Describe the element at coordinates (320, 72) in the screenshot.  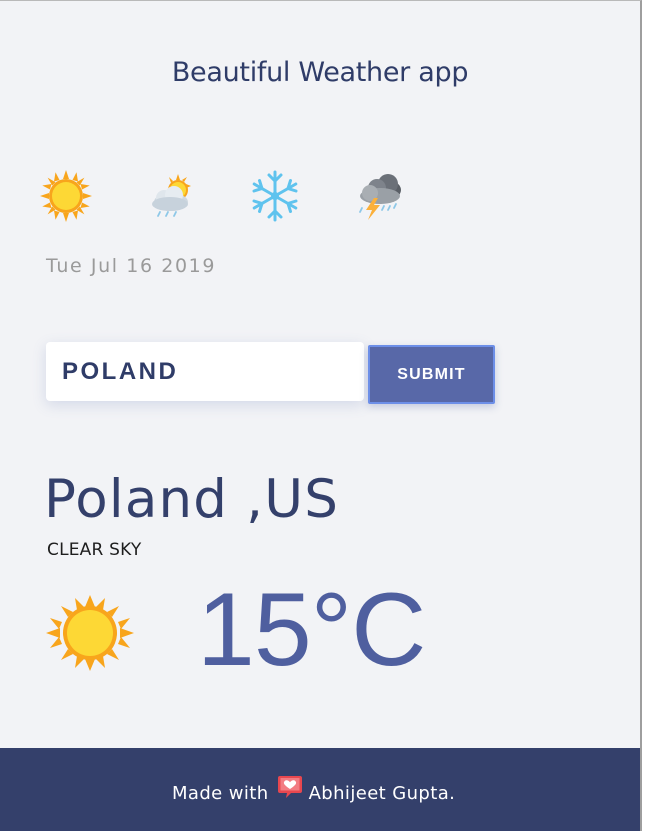
I see `app-title: Beautiful Weather app` at that location.